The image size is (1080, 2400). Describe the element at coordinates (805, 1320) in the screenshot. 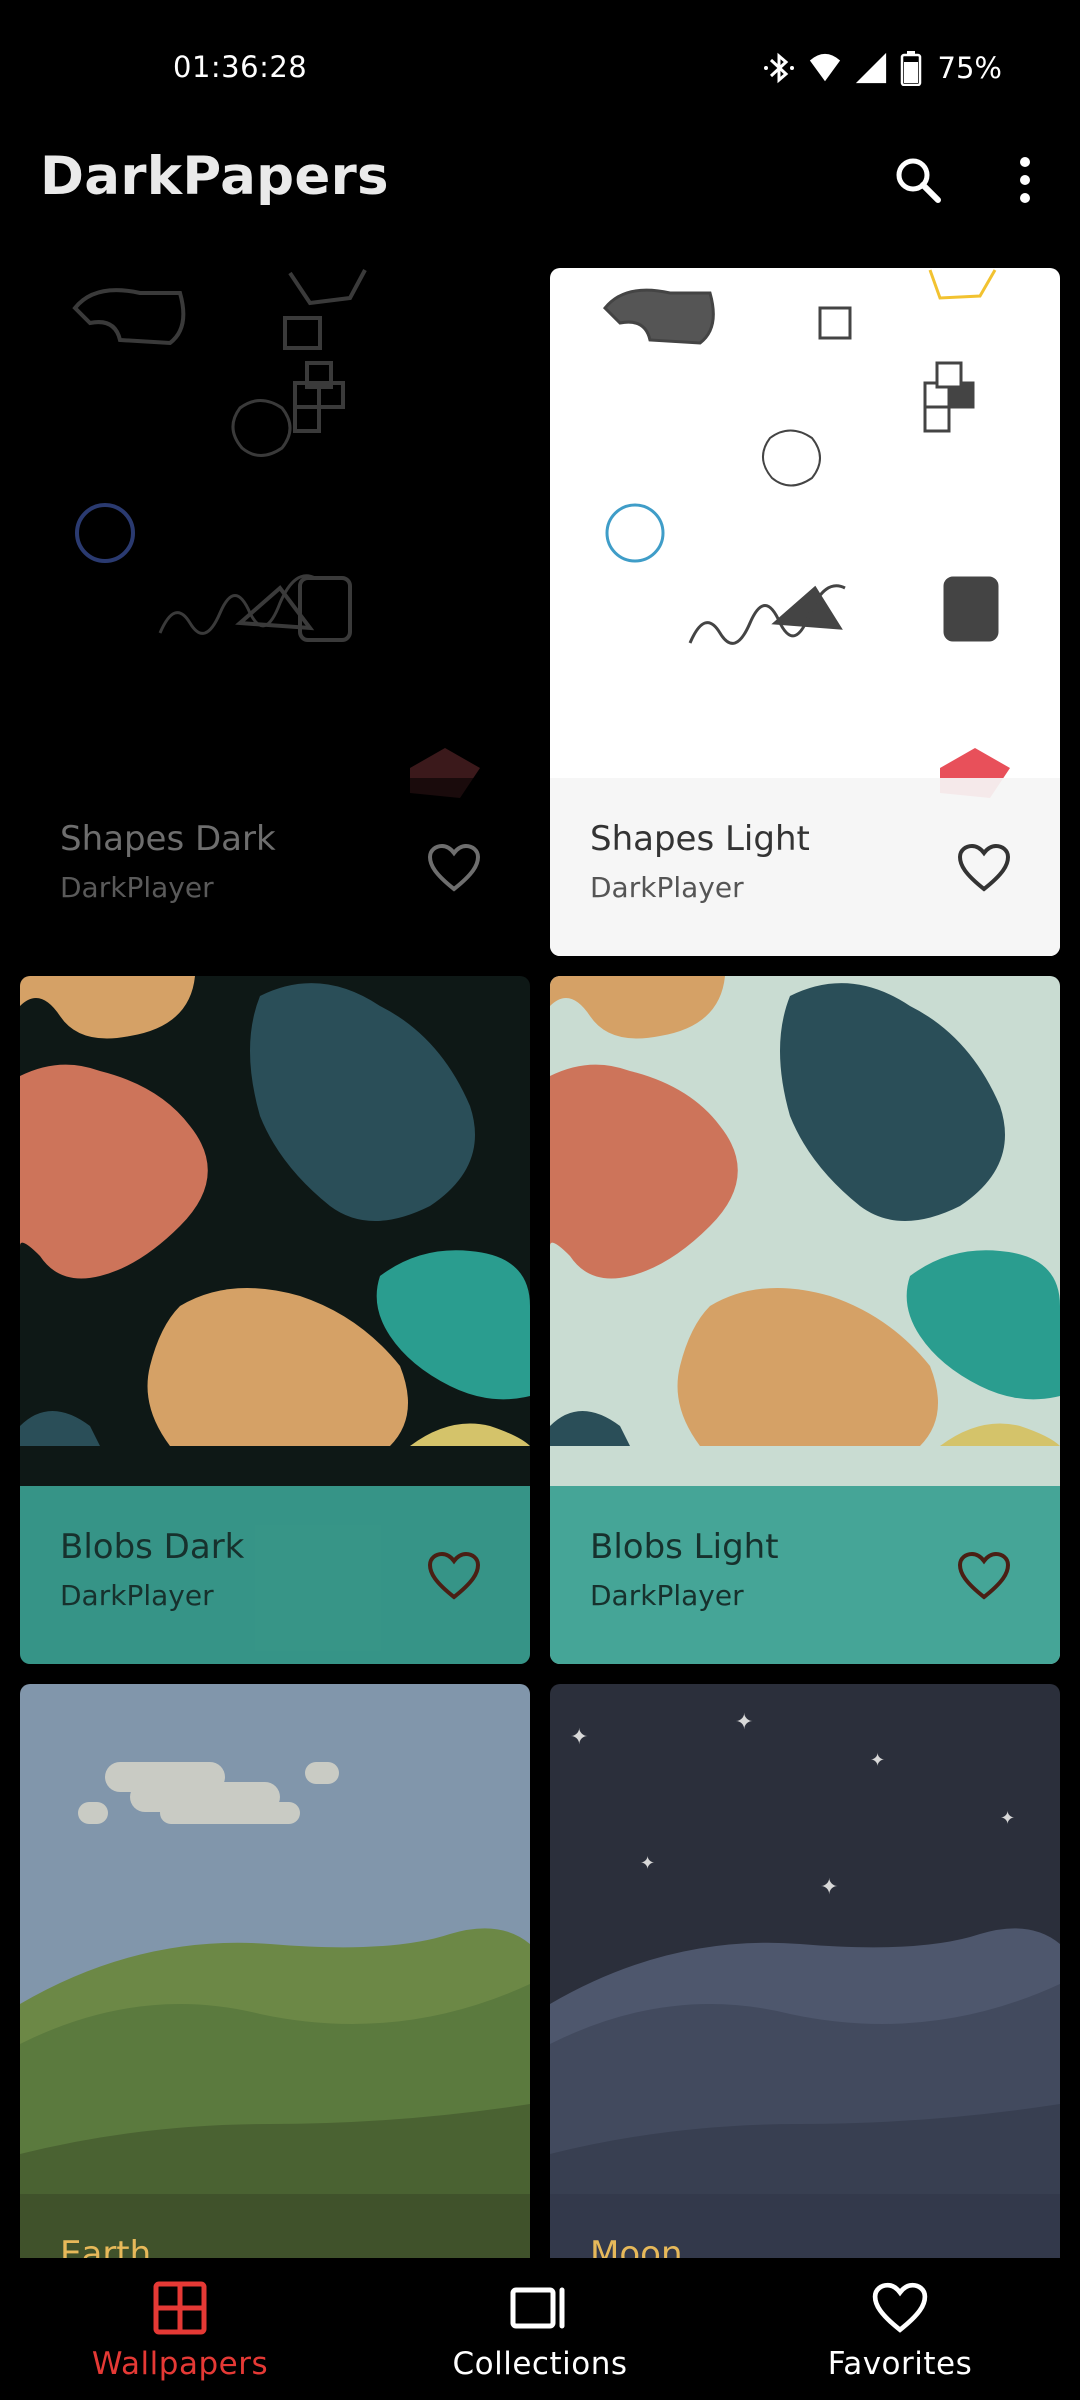

I see `wallpaper-card: Blobs Light DarkPlayer` at that location.